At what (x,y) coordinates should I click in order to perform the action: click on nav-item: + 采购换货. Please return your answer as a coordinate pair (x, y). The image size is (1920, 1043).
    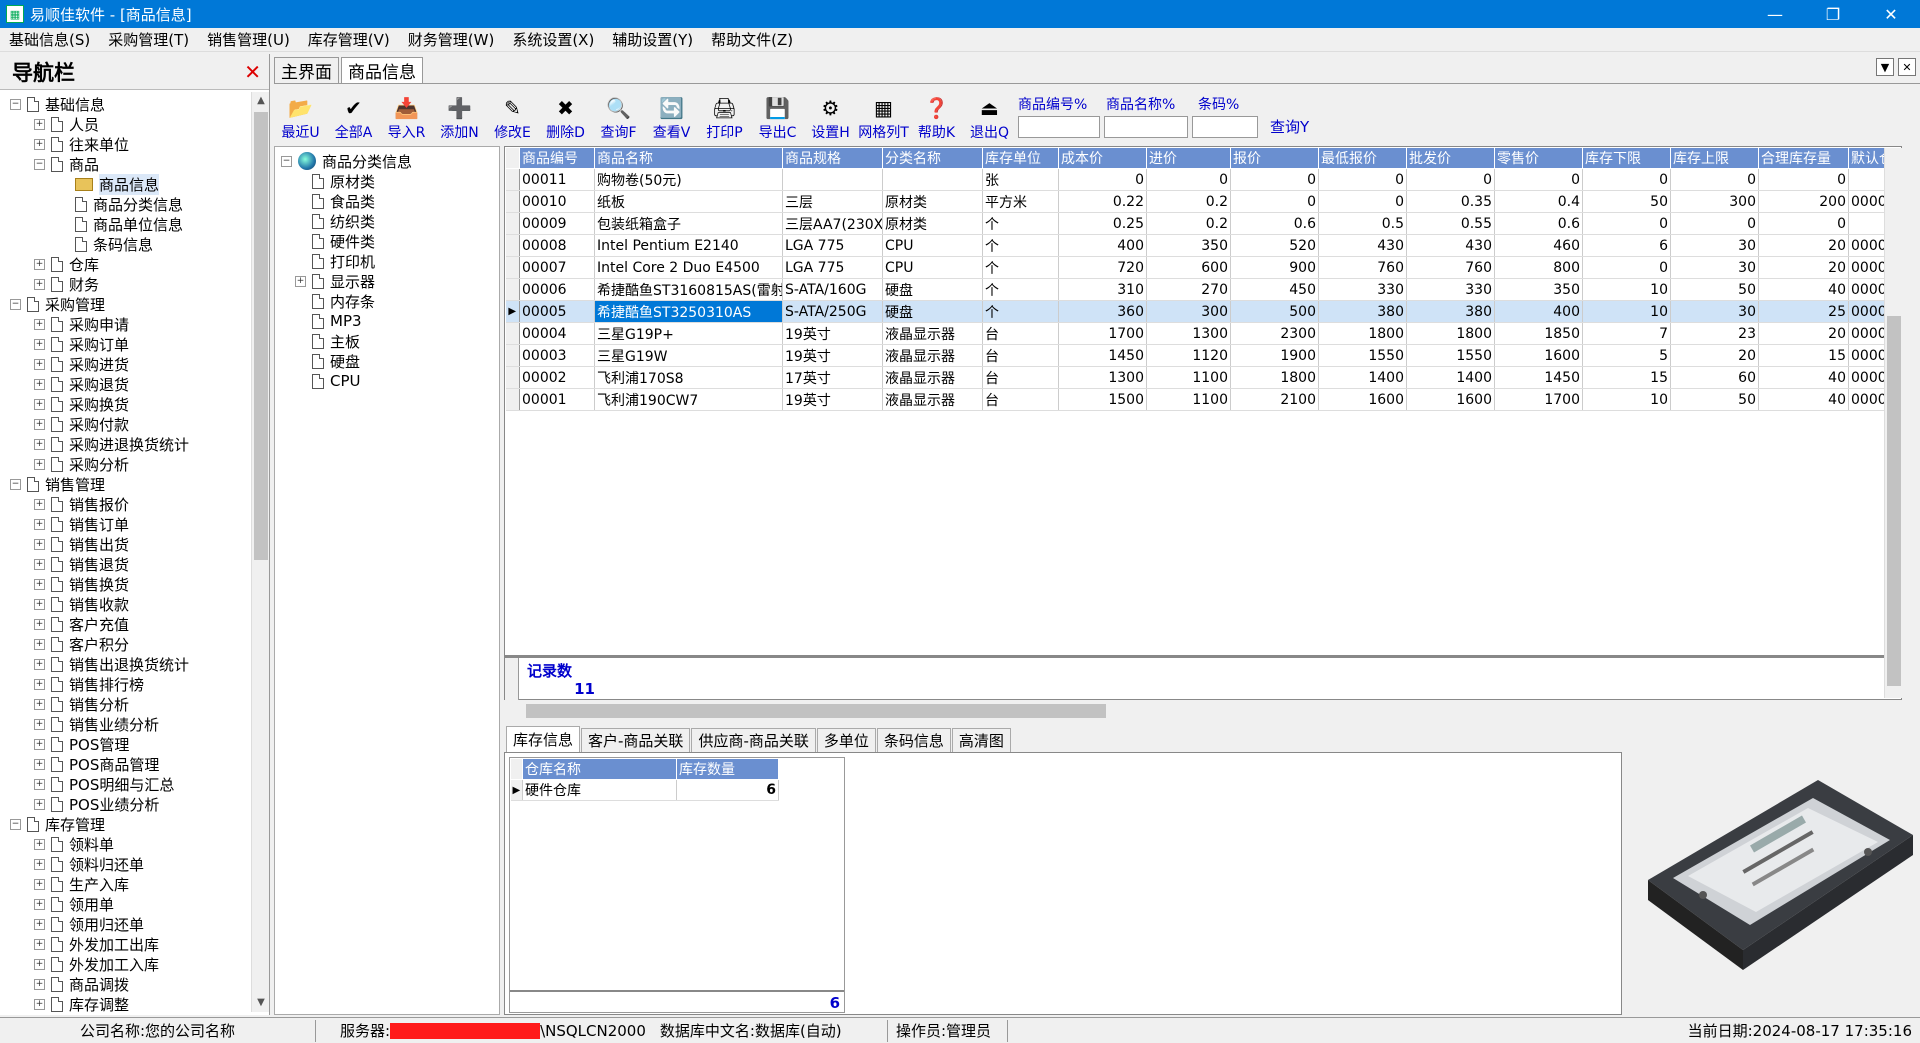
    Looking at the image, I should click on (125, 404).